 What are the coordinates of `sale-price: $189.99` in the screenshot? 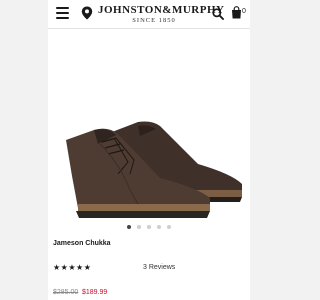 It's located at (95, 292).